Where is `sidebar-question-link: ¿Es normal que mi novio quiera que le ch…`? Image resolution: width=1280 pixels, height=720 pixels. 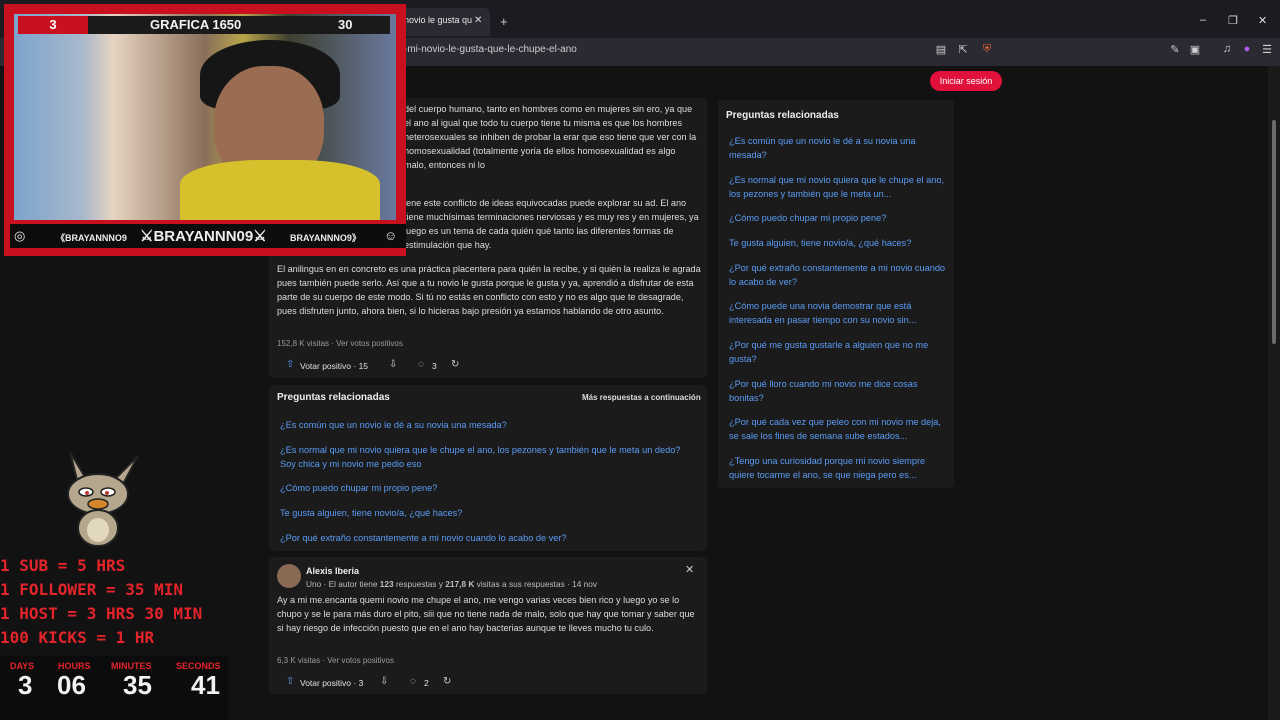 sidebar-question-link: ¿Es normal que mi novio quiera que le ch… is located at coordinates (839, 187).